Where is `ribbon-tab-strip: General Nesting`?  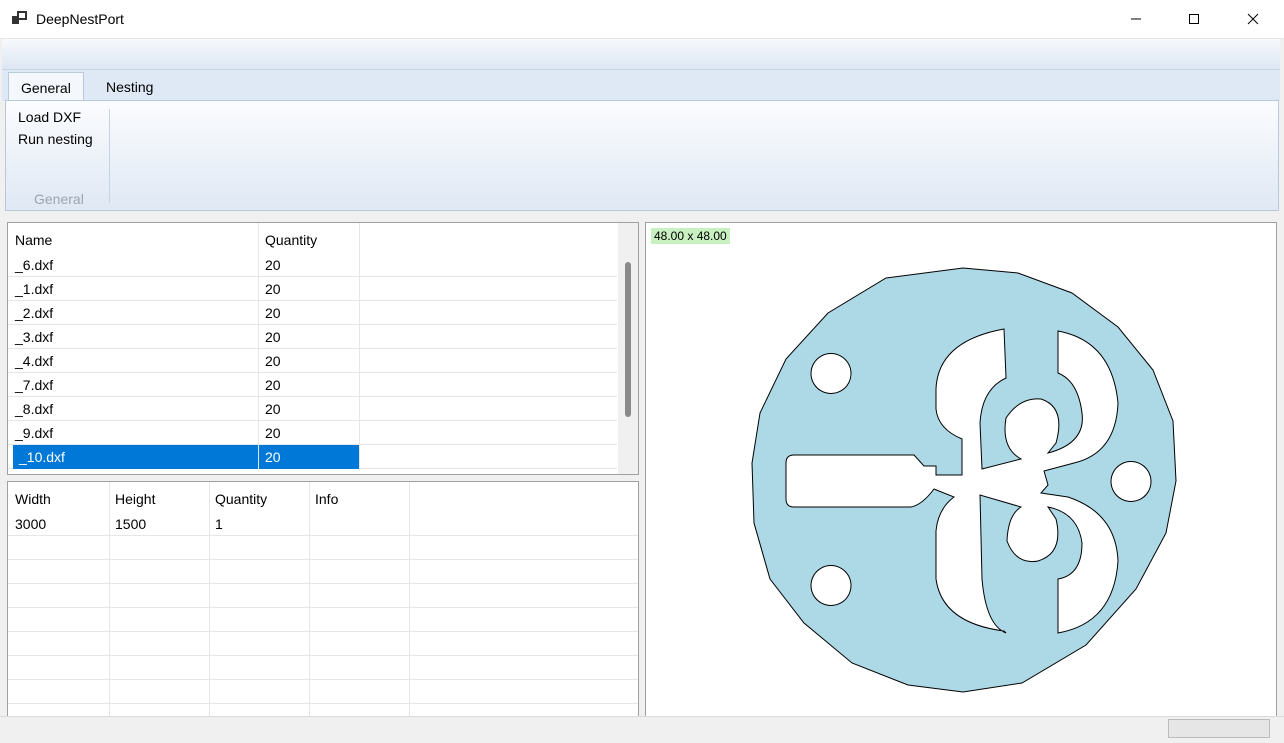
ribbon-tab-strip: General Nesting is located at coordinates (641, 86).